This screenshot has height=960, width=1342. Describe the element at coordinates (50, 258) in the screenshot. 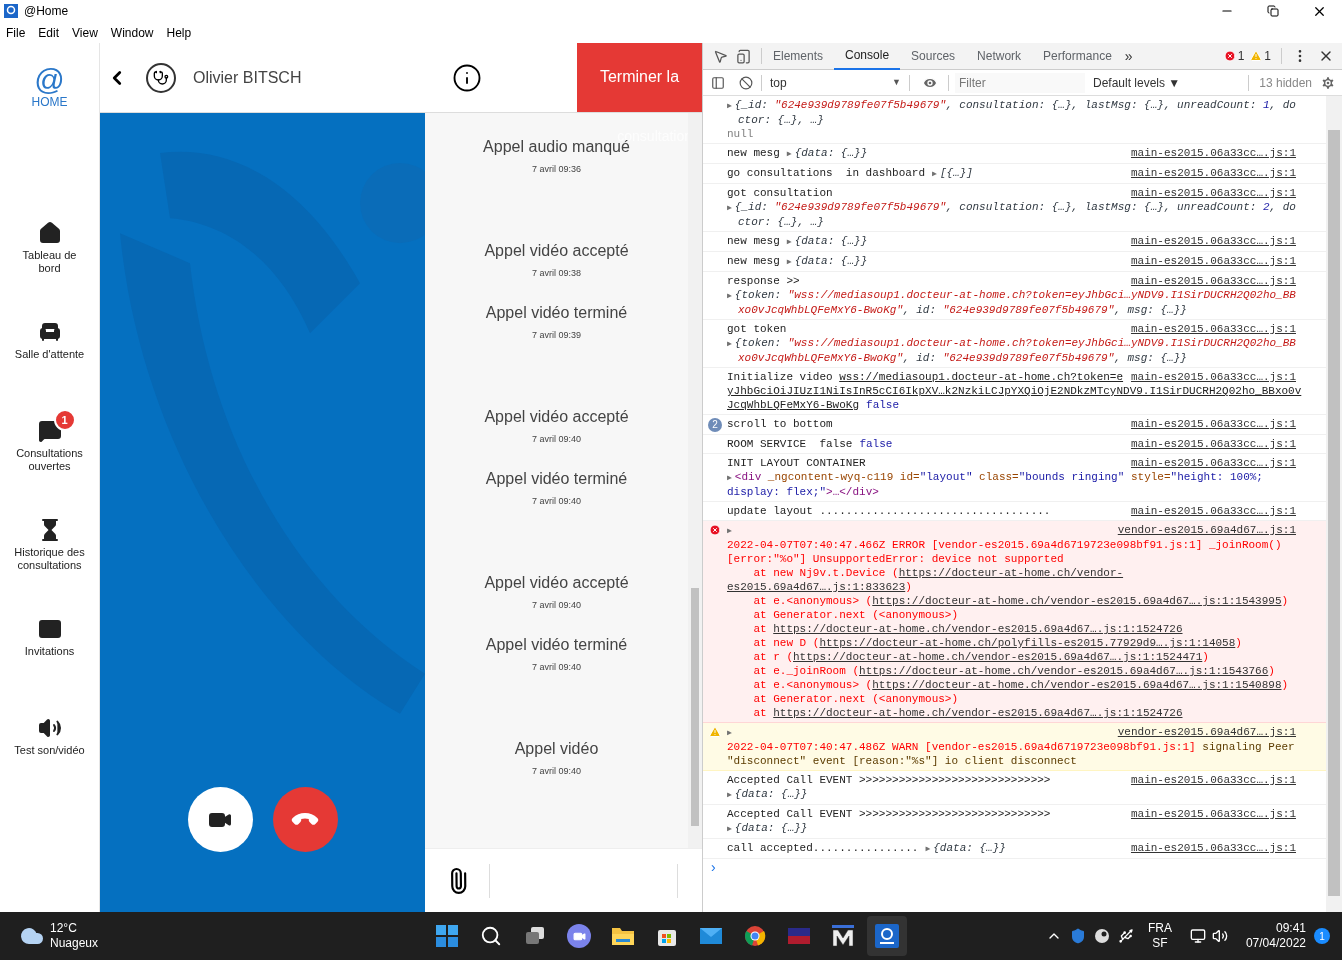

I see `nav-item: Tableau de bord` at that location.